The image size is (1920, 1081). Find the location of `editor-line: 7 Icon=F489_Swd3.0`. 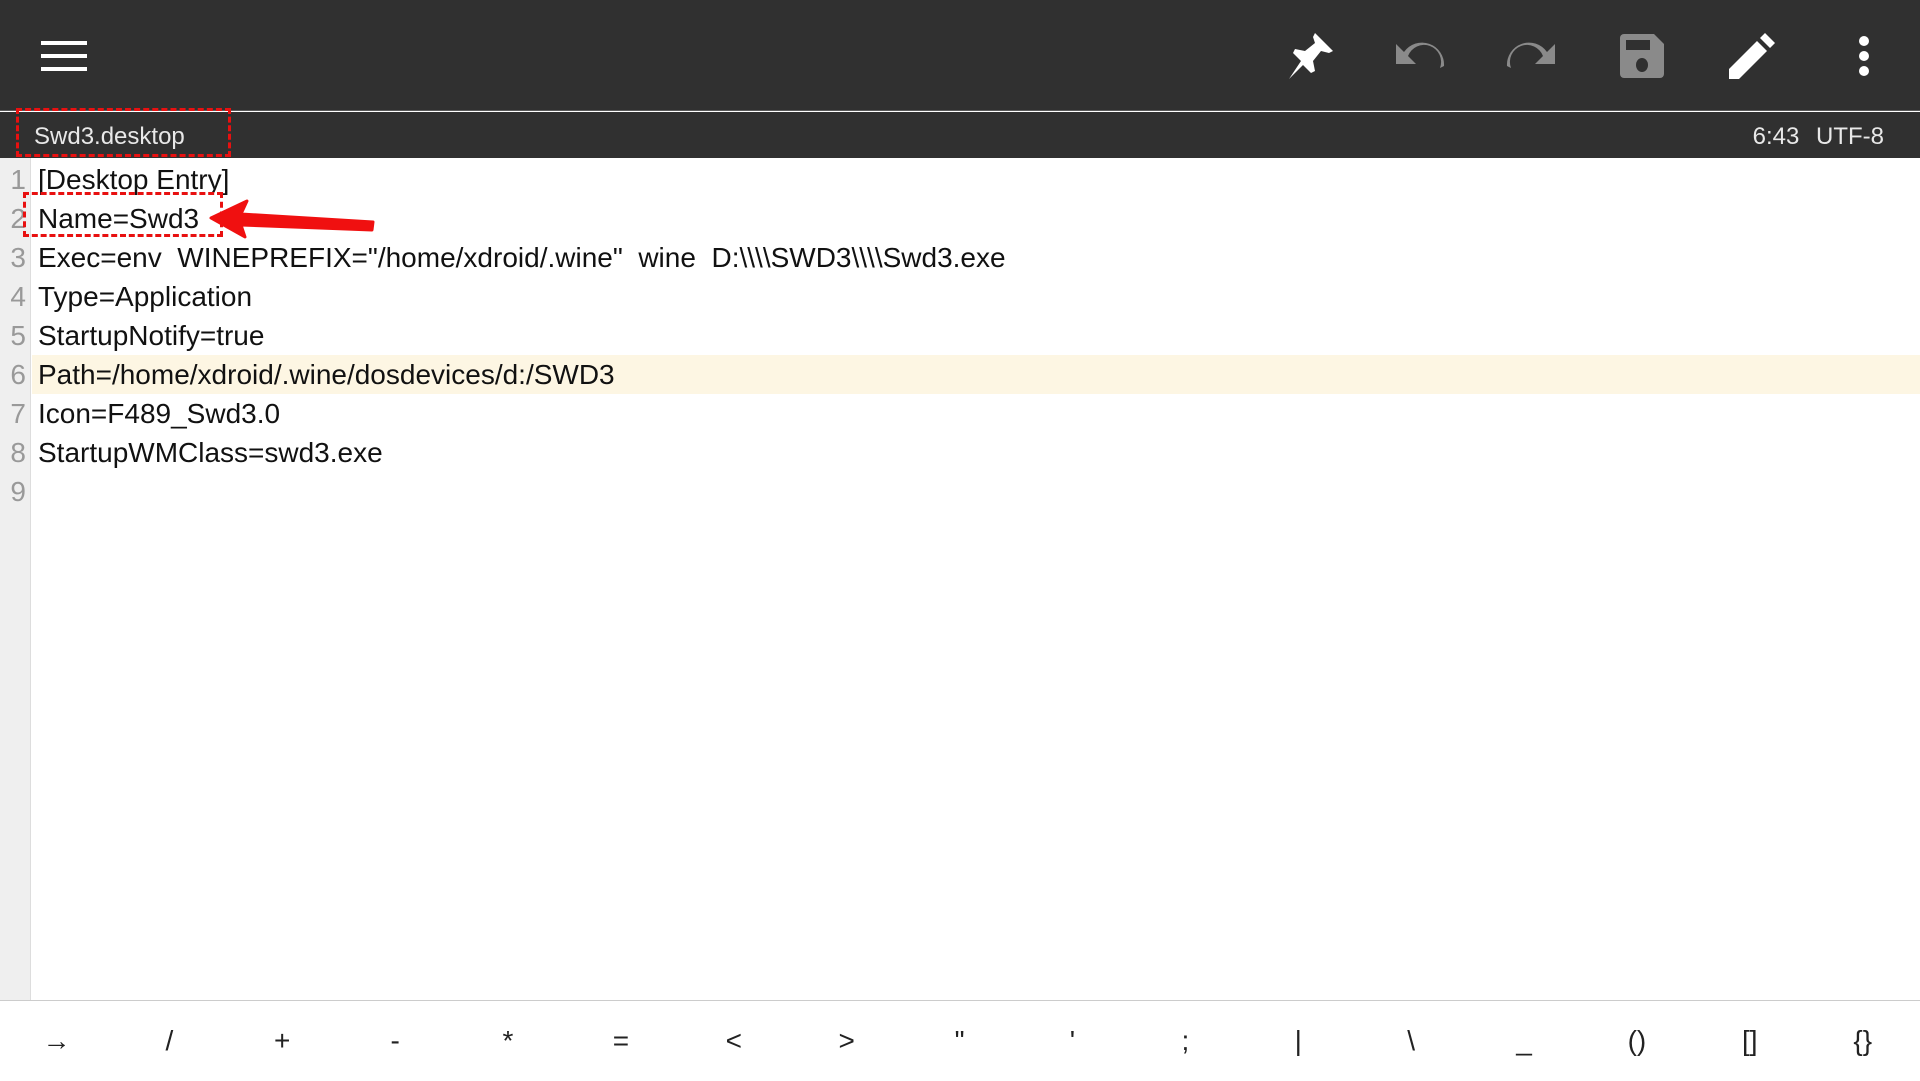

editor-line: 7 Icon=F489_Swd3.0 is located at coordinates (960, 413).